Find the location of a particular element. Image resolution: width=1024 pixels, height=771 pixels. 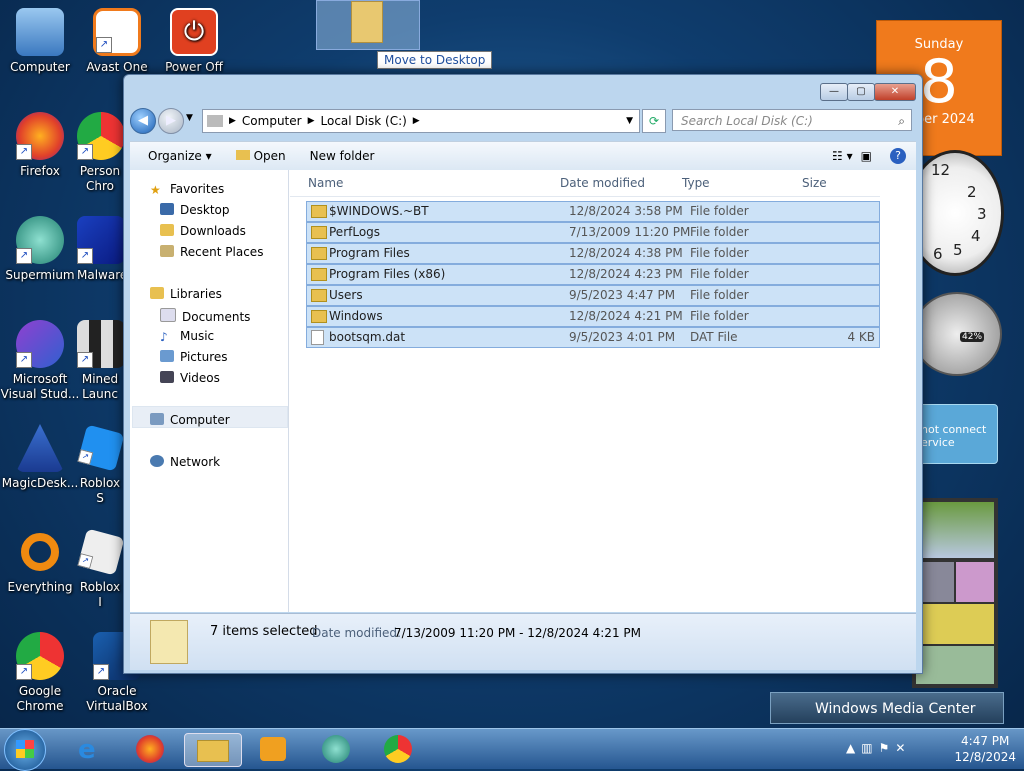

breadcrumb-computer: Computer is located at coordinates (272, 121).